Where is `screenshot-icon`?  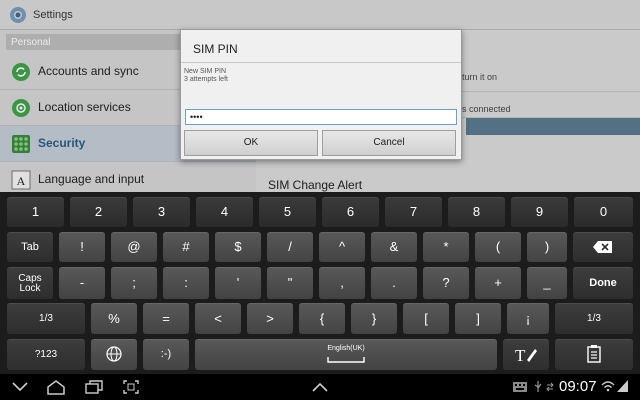 screenshot-icon is located at coordinates (131, 387).